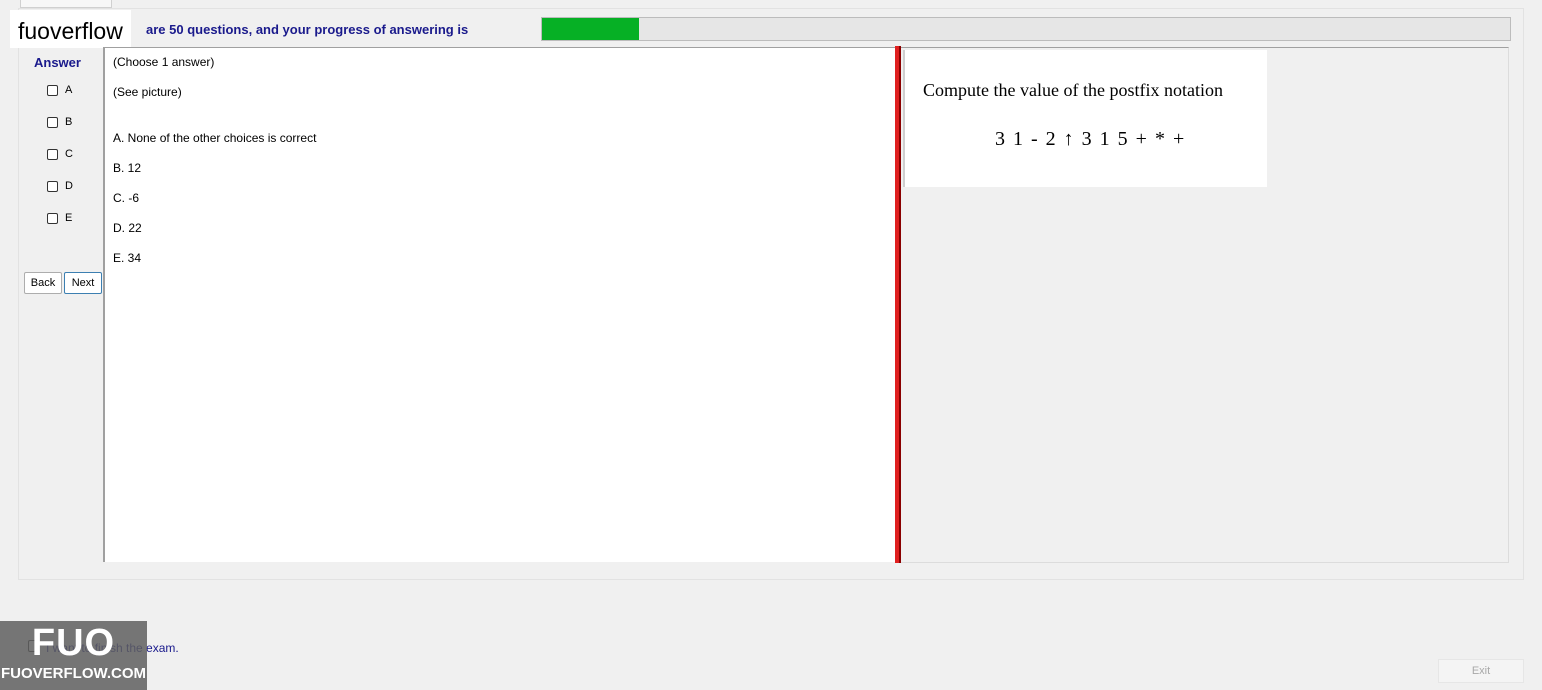  What do you see at coordinates (66, 4) in the screenshot?
I see `top-tab-stub` at bounding box center [66, 4].